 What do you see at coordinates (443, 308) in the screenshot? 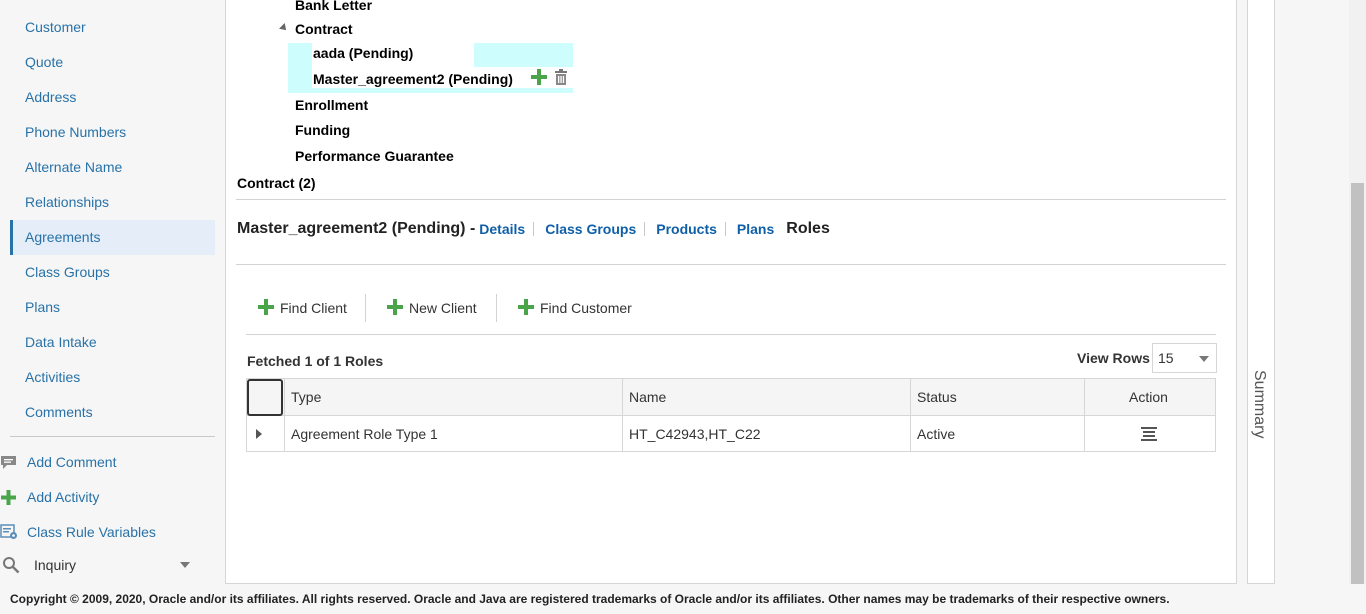
I see `new-client-label: New Client` at bounding box center [443, 308].